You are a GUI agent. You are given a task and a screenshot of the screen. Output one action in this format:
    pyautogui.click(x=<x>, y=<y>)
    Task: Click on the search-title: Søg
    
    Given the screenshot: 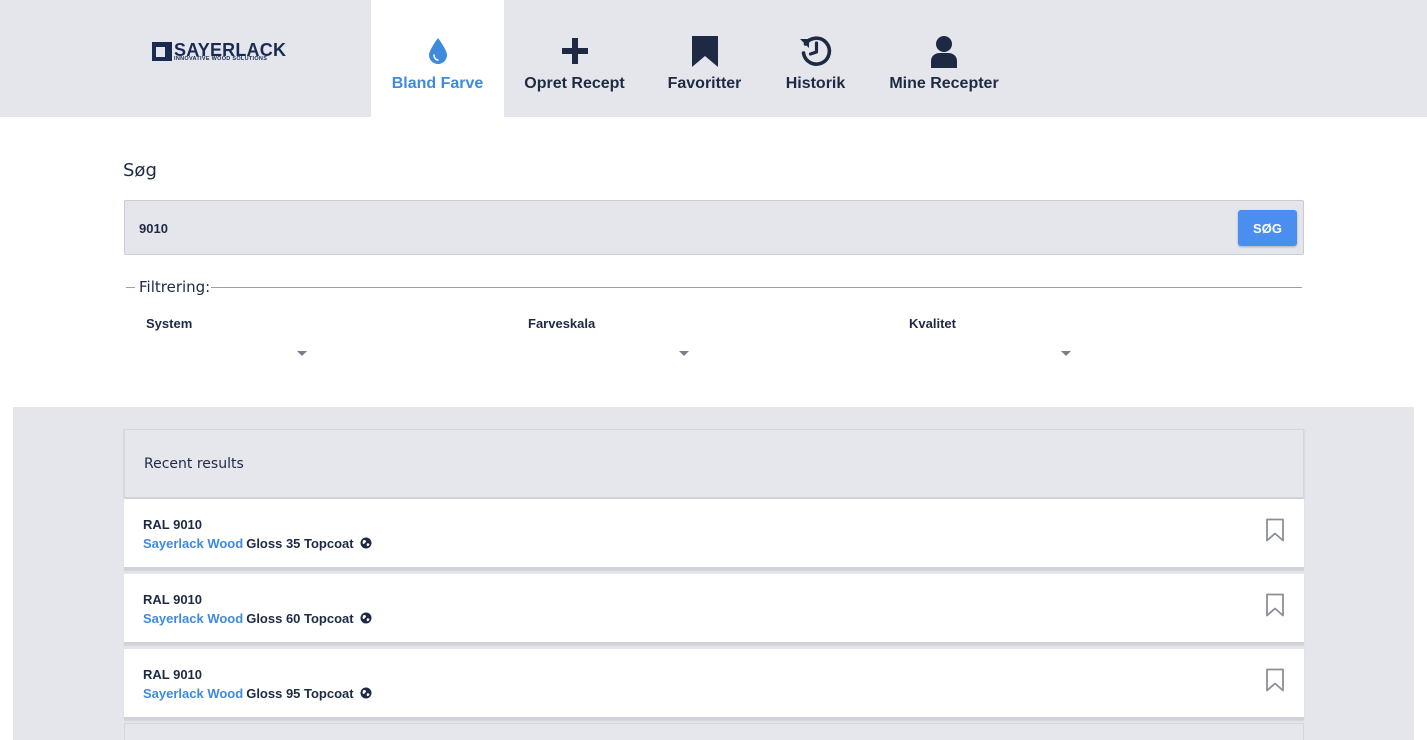 What is the action you would take?
    pyautogui.click(x=140, y=170)
    